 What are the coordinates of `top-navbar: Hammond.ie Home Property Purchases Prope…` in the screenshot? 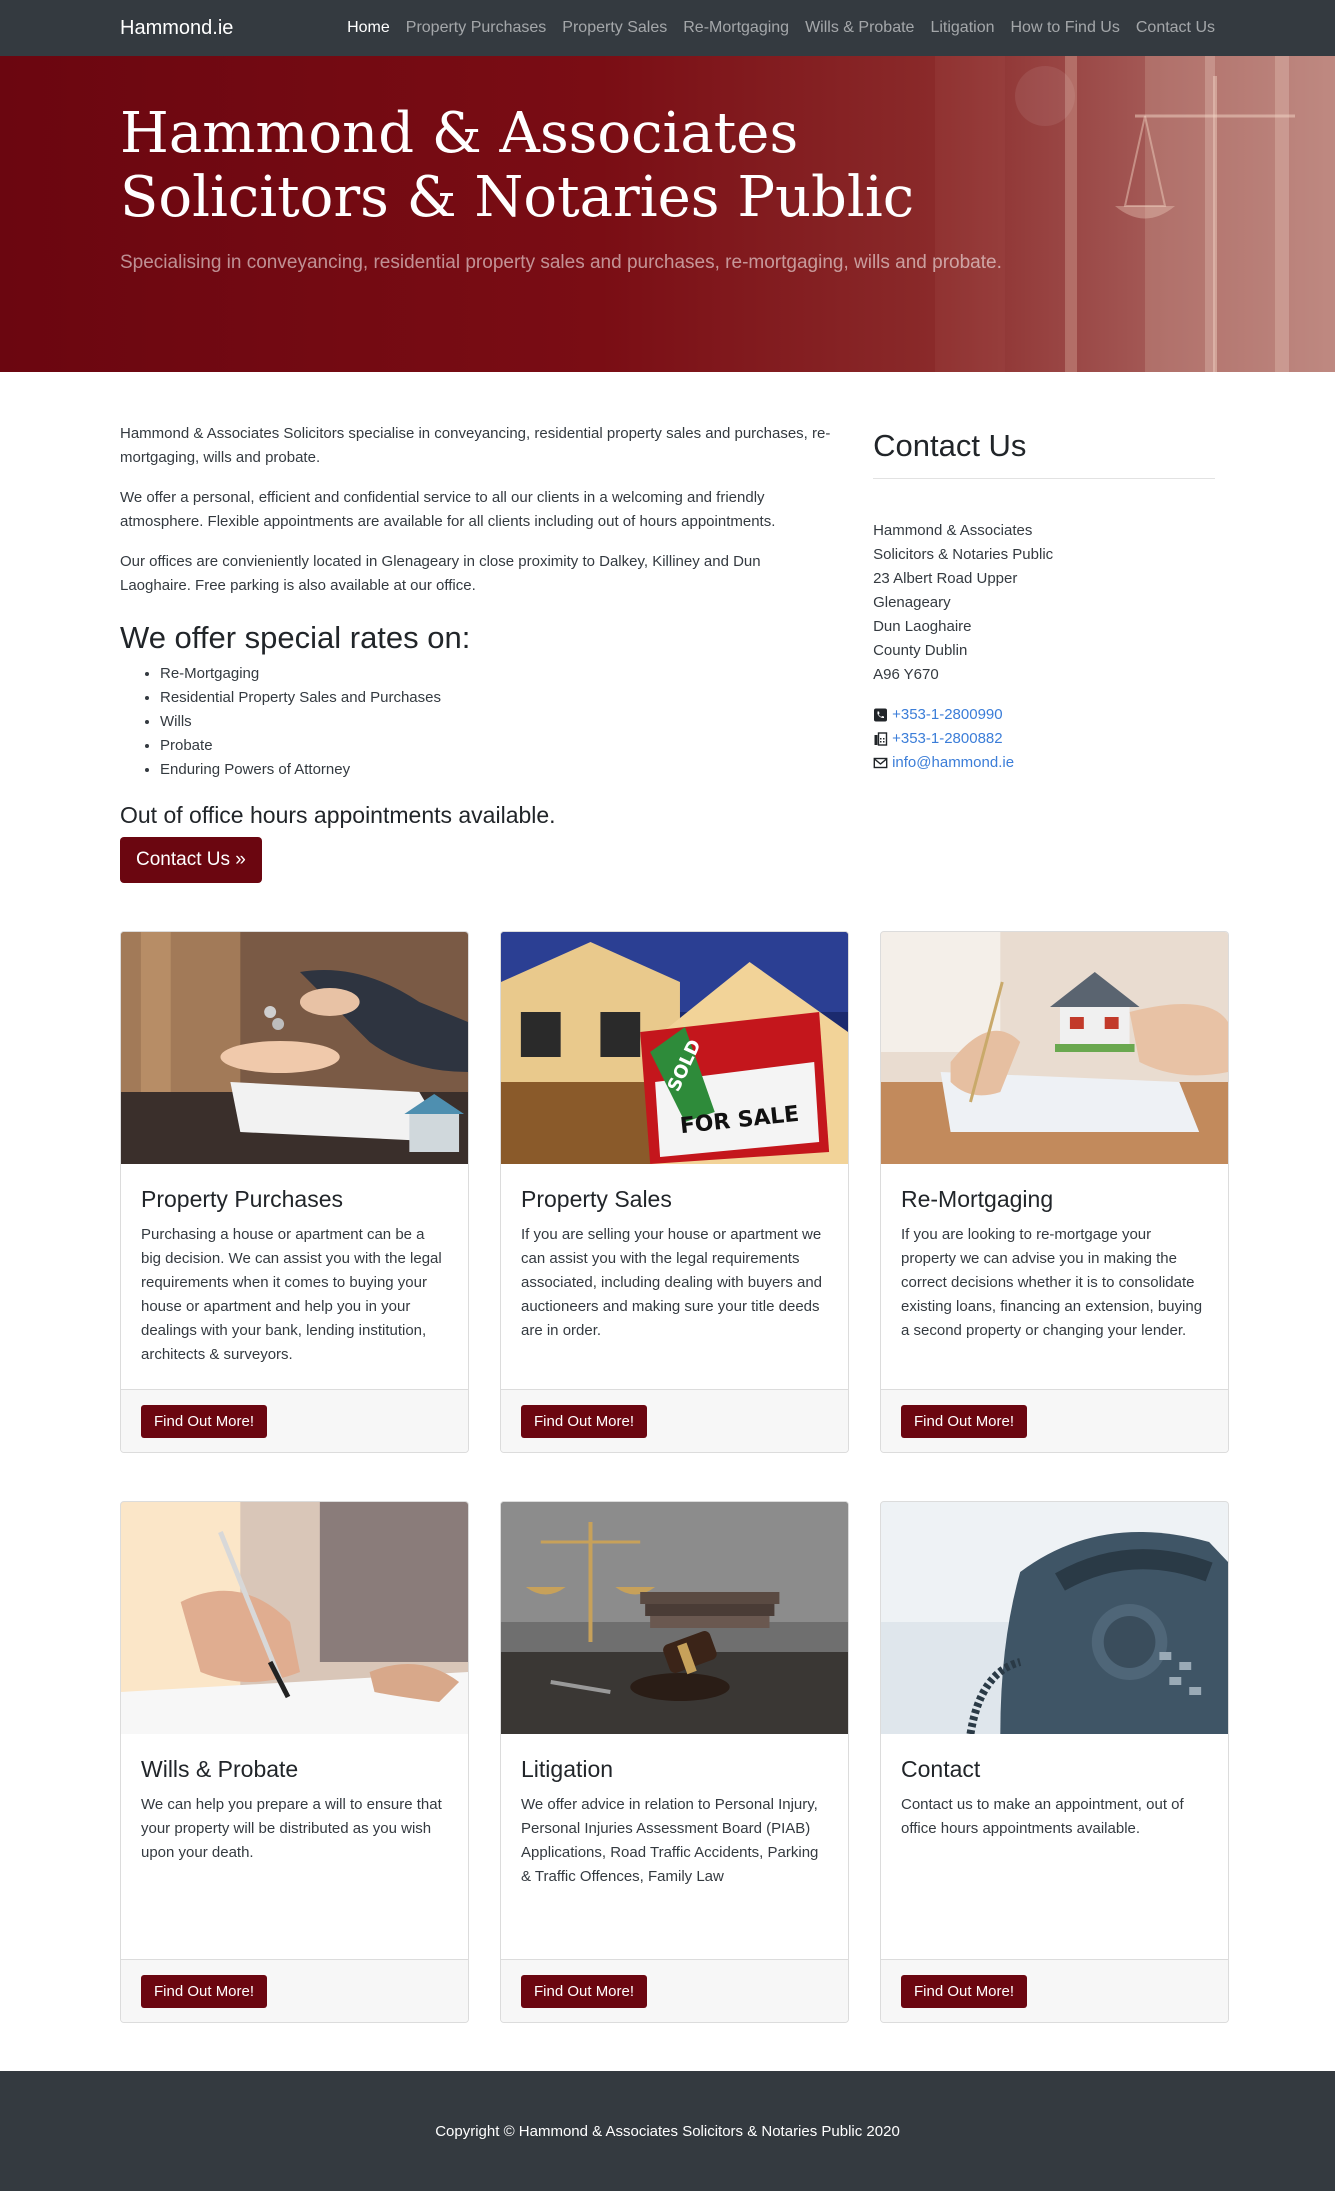 It's located at (667, 28).